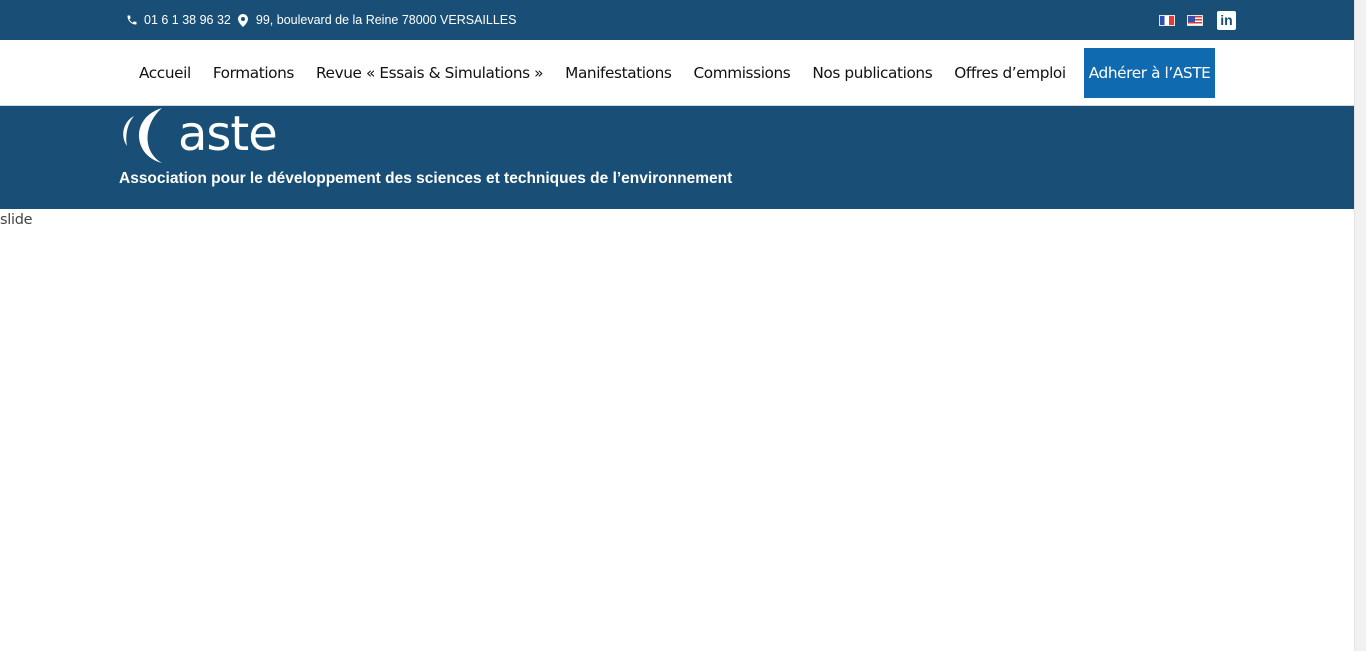 This screenshot has width=1366, height=651. What do you see at coordinates (1167, 20) in the screenshot?
I see `flag-fr-icon` at bounding box center [1167, 20].